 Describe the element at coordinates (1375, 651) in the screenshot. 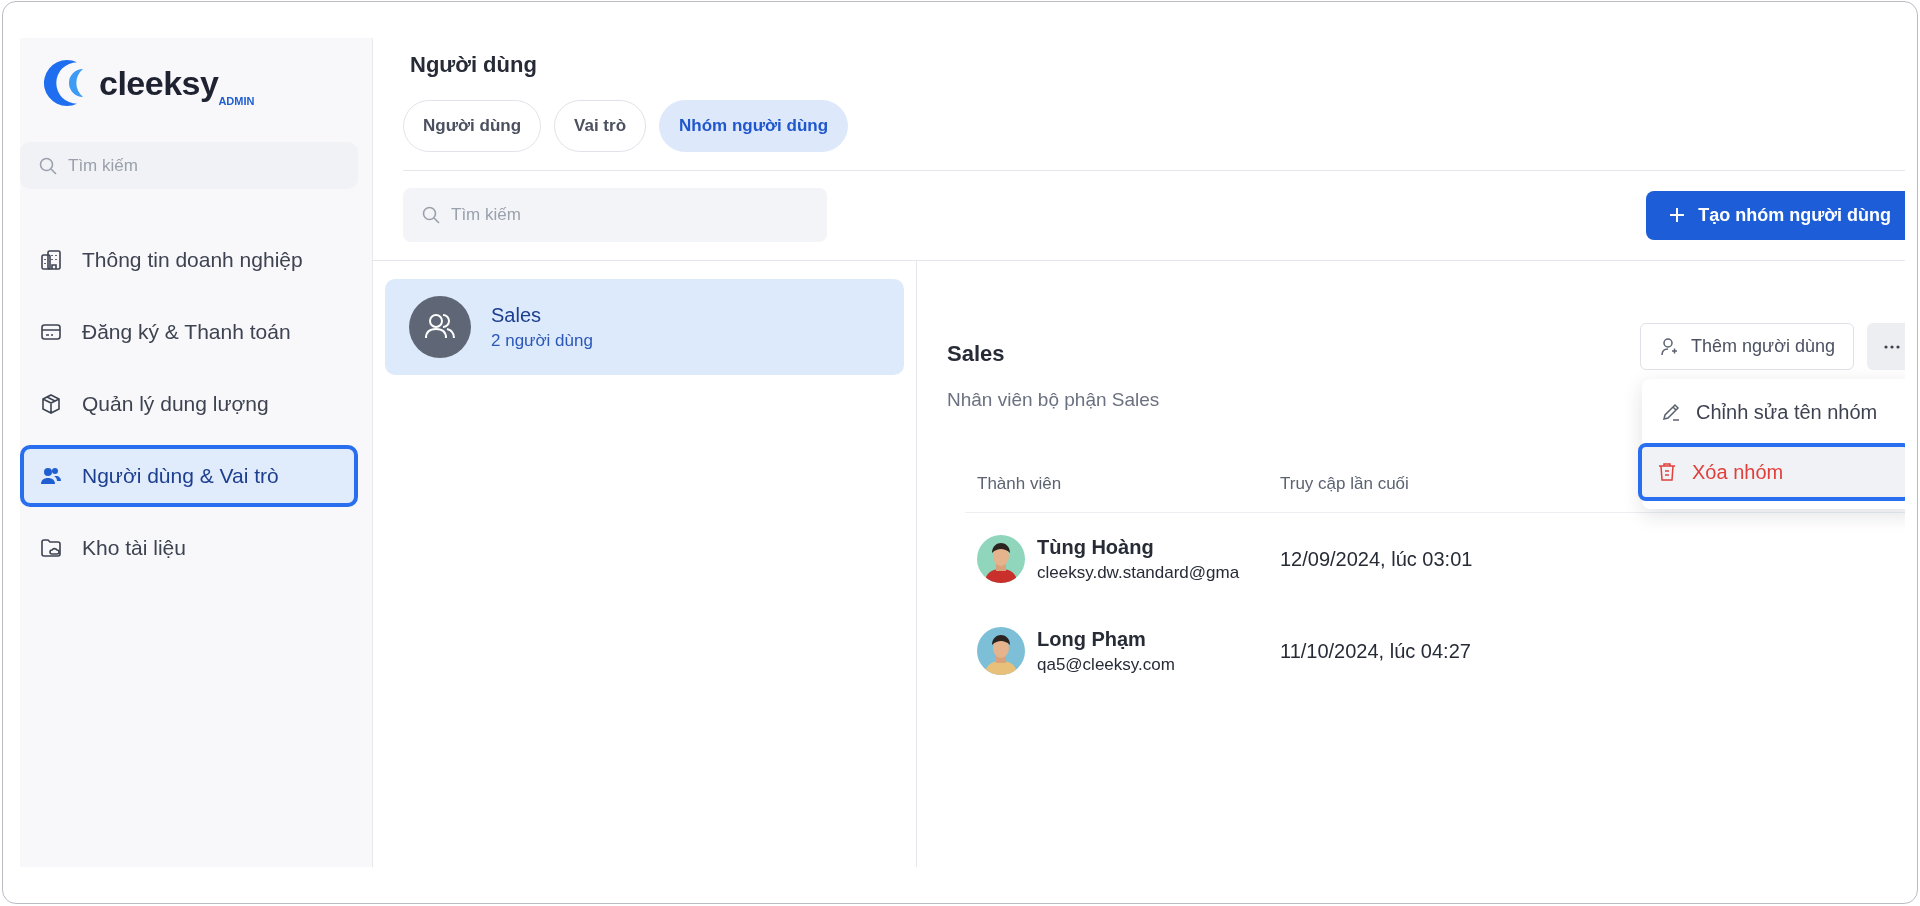

I see `table-cell-text: 11/10/2024, lúc 04:27` at that location.